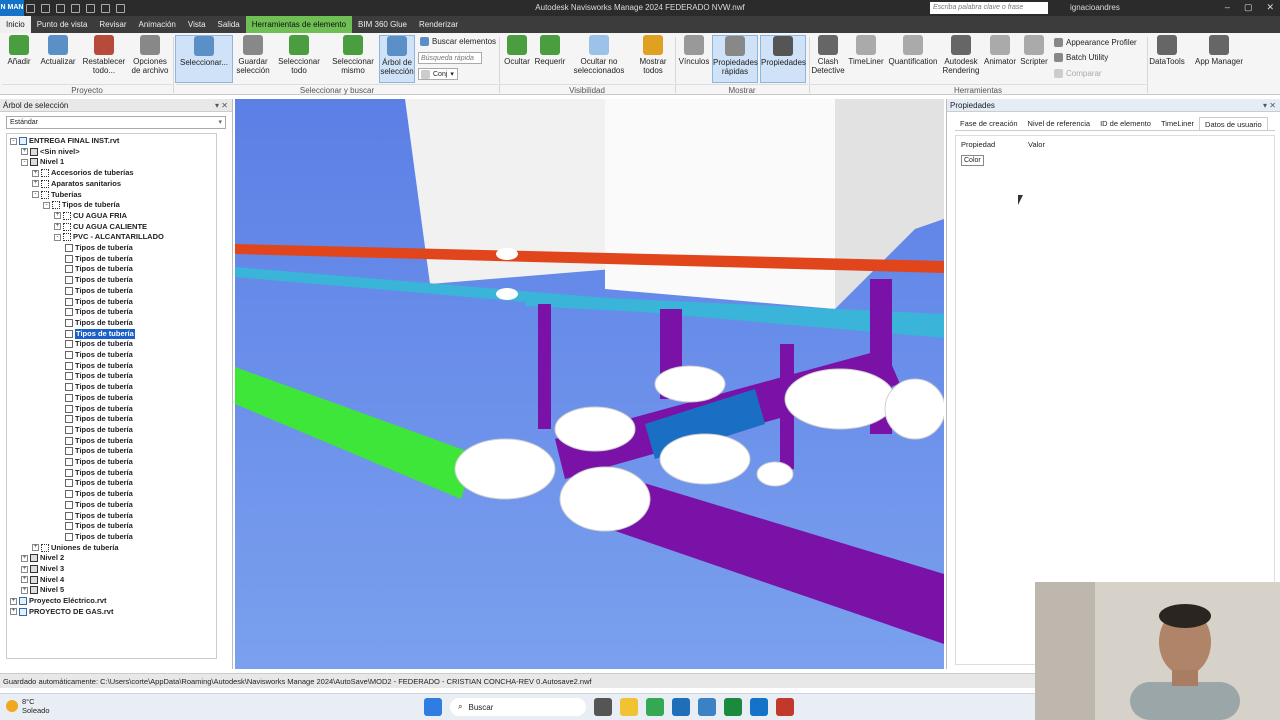 This screenshot has height=720, width=1280. Describe the element at coordinates (58, 50) in the screenshot. I see `refresh-button: Actualizar` at that location.